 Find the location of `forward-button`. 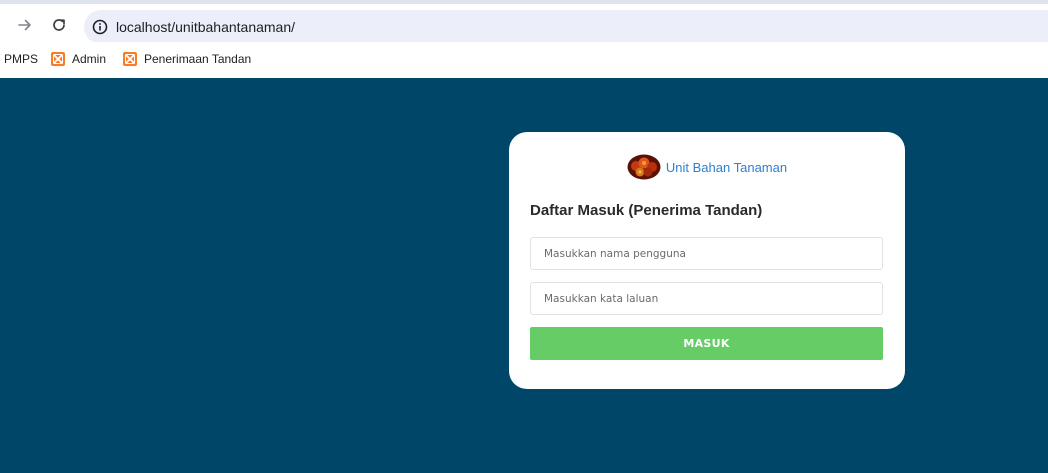

forward-button is located at coordinates (25, 25).